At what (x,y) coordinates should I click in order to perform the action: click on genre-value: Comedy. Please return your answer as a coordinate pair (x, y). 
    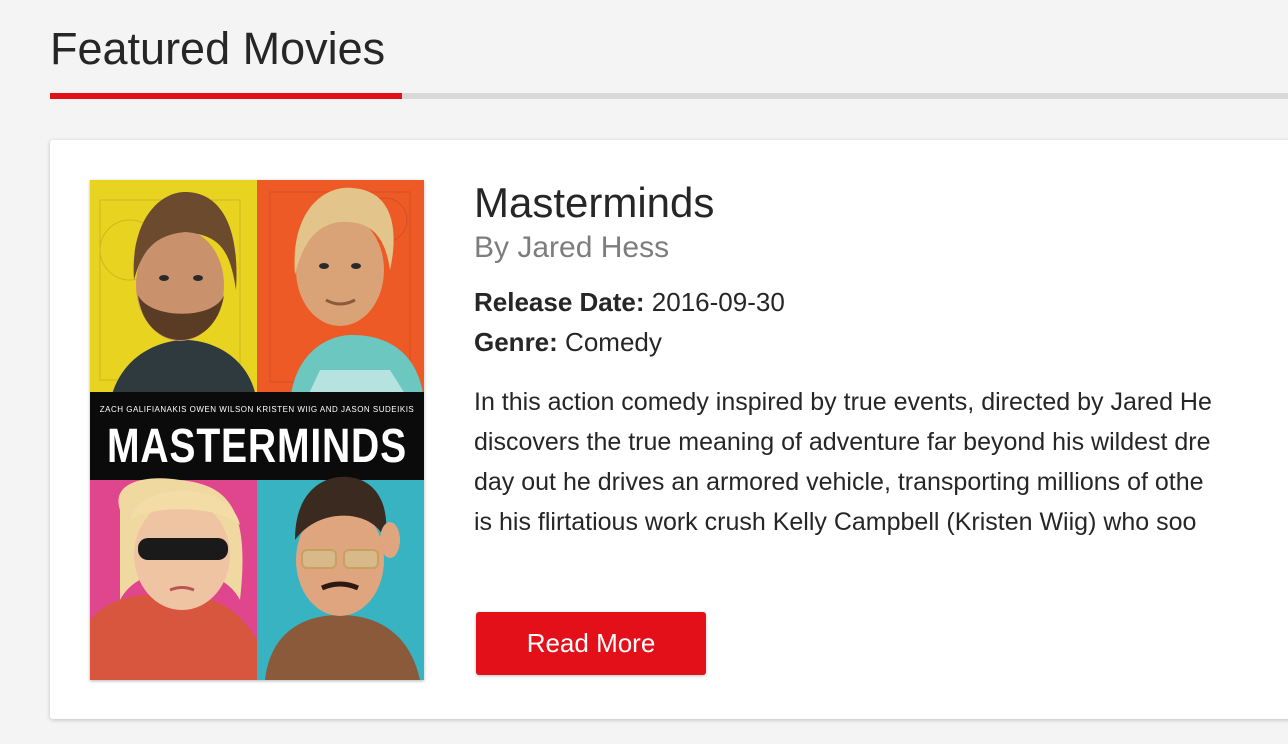
    Looking at the image, I should click on (613, 342).